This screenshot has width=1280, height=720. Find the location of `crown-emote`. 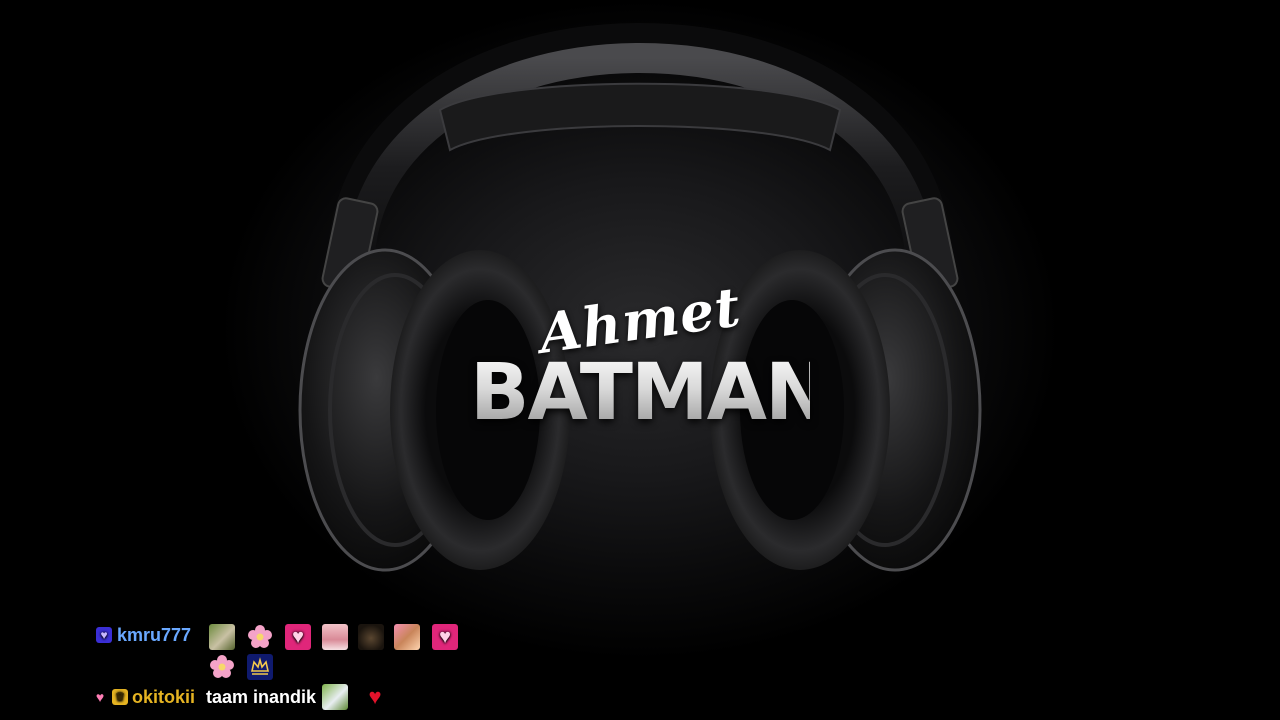

crown-emote is located at coordinates (260, 667).